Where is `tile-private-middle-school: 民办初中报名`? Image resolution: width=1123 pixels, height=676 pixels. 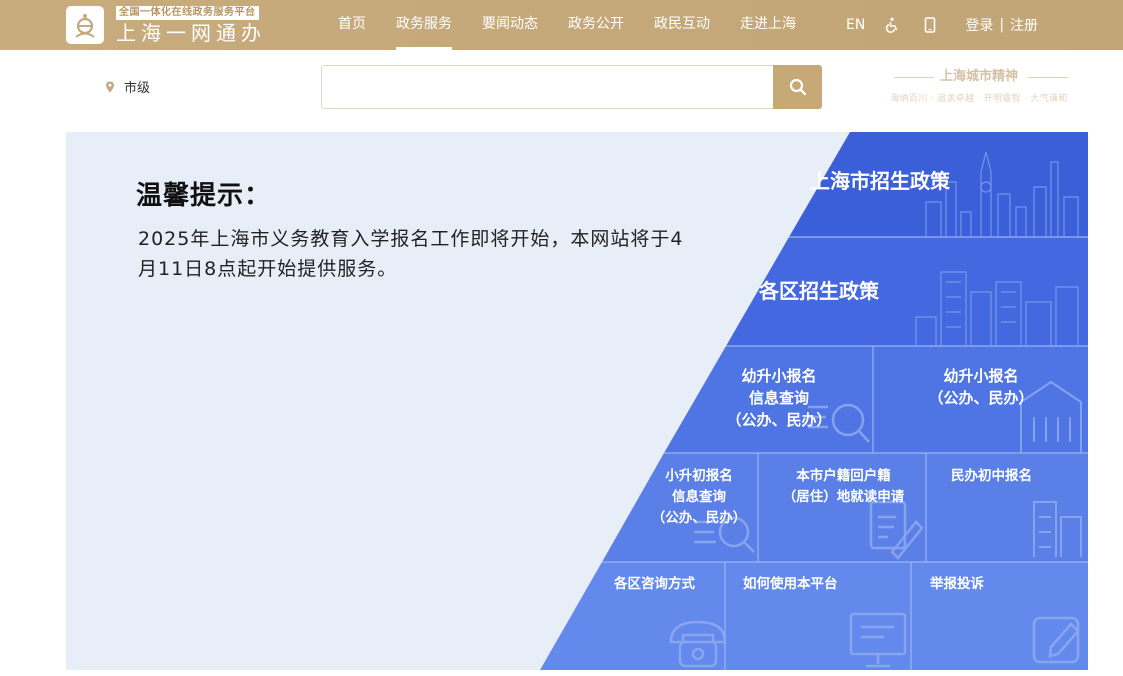 tile-private-middle-school: 民办初中报名 is located at coordinates (991, 476).